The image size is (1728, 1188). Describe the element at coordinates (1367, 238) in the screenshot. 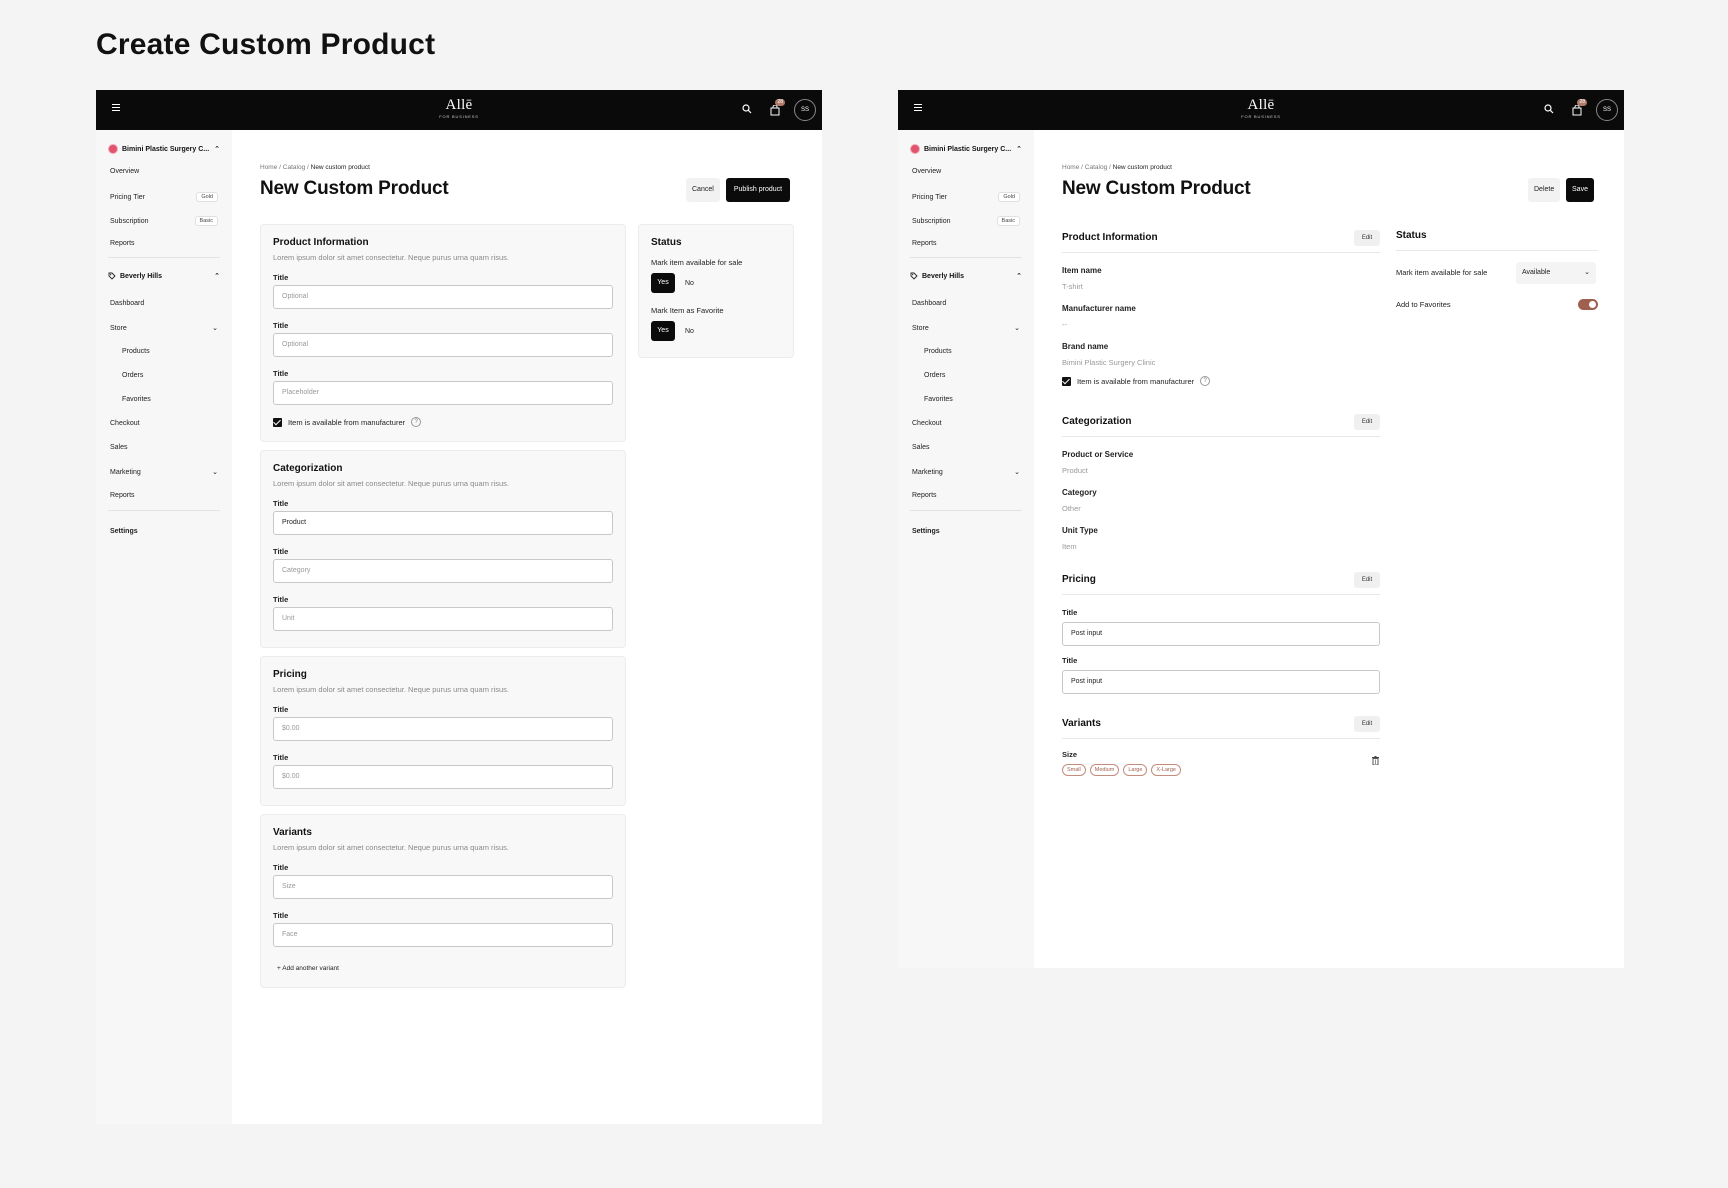

I see `edit-product-info-button: Edit` at that location.